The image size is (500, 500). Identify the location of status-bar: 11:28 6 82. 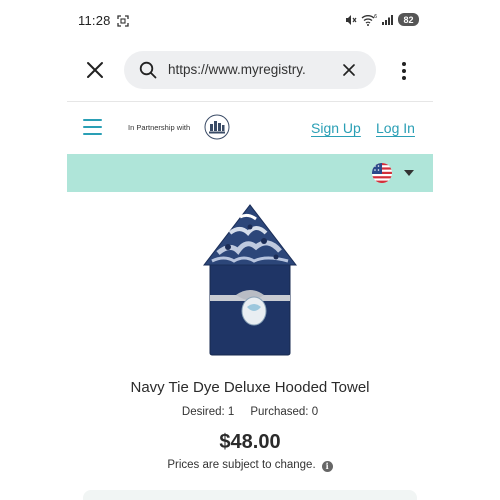
(250, 21).